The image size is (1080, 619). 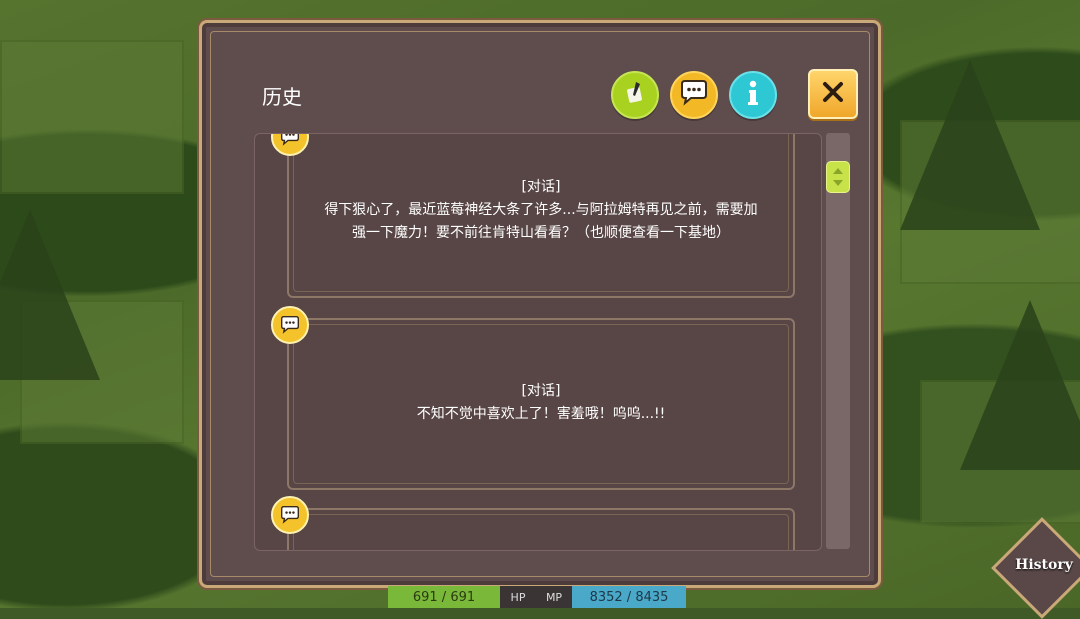 What do you see at coordinates (838, 341) in the screenshot?
I see `scrollbar-track` at bounding box center [838, 341].